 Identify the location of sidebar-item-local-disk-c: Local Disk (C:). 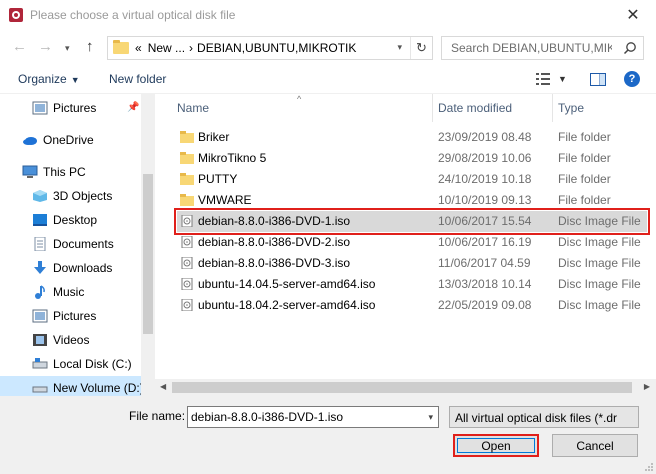
(93, 364).